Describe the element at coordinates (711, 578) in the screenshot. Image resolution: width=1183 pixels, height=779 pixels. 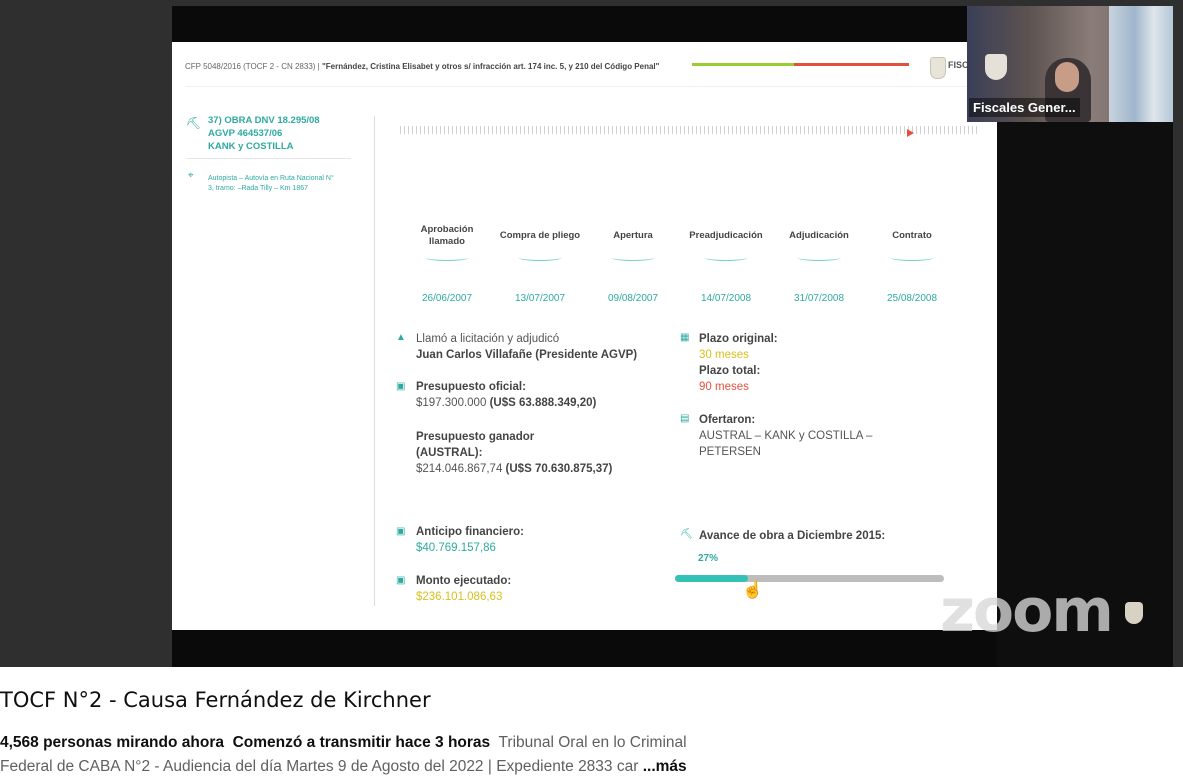
I see `avance-progress-fill` at that location.